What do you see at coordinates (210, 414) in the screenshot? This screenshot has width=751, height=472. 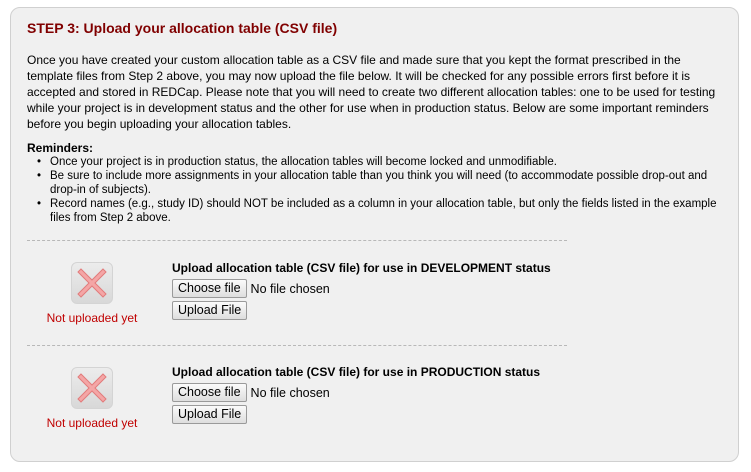 I see `prod-upload-file-button: Upload File` at bounding box center [210, 414].